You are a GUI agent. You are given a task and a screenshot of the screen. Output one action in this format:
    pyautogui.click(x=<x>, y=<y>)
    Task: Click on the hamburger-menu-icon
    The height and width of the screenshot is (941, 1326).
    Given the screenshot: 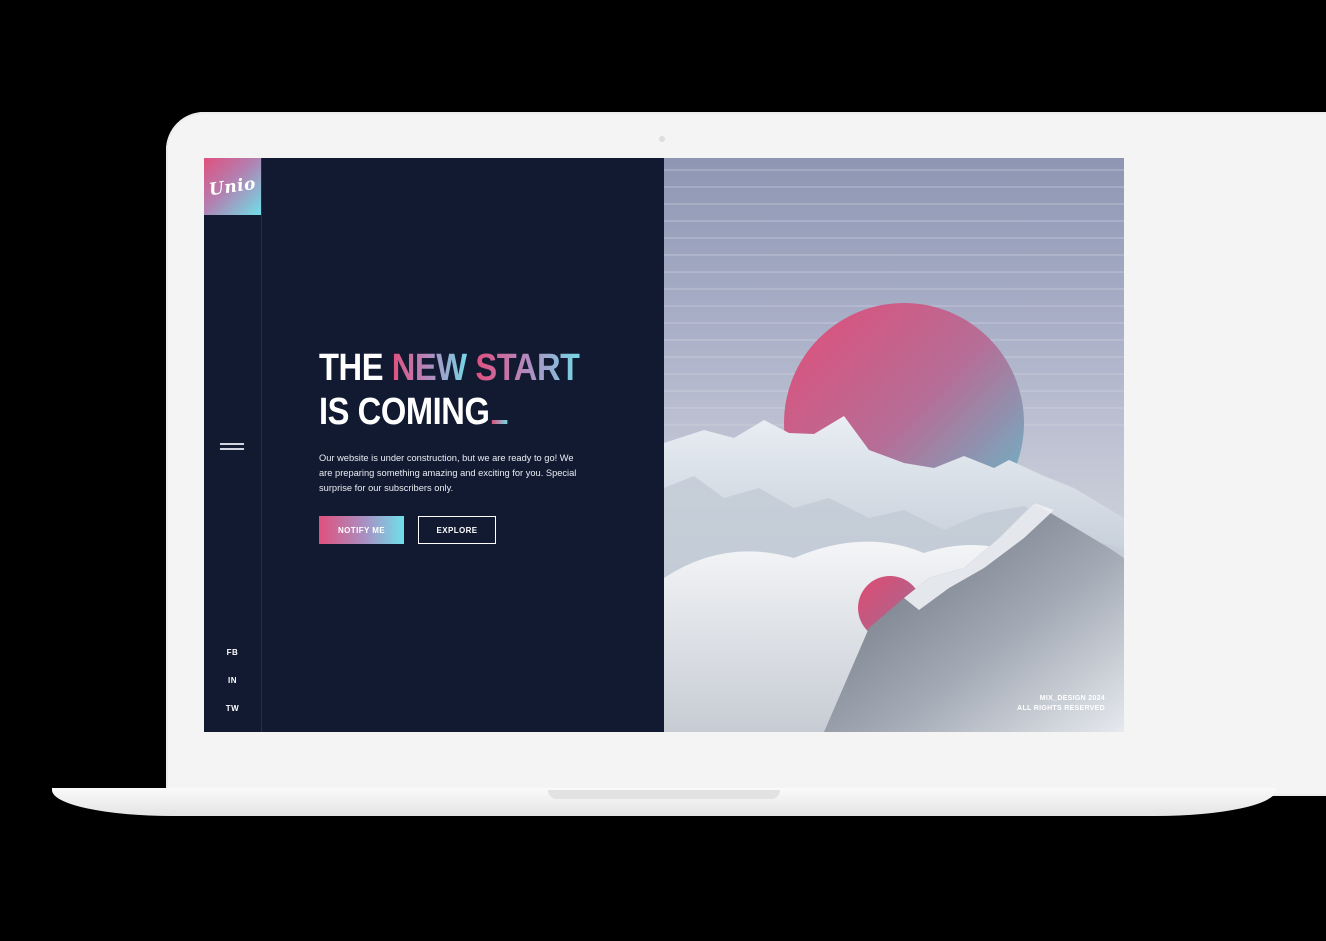 What is the action you would take?
    pyautogui.click(x=232, y=446)
    